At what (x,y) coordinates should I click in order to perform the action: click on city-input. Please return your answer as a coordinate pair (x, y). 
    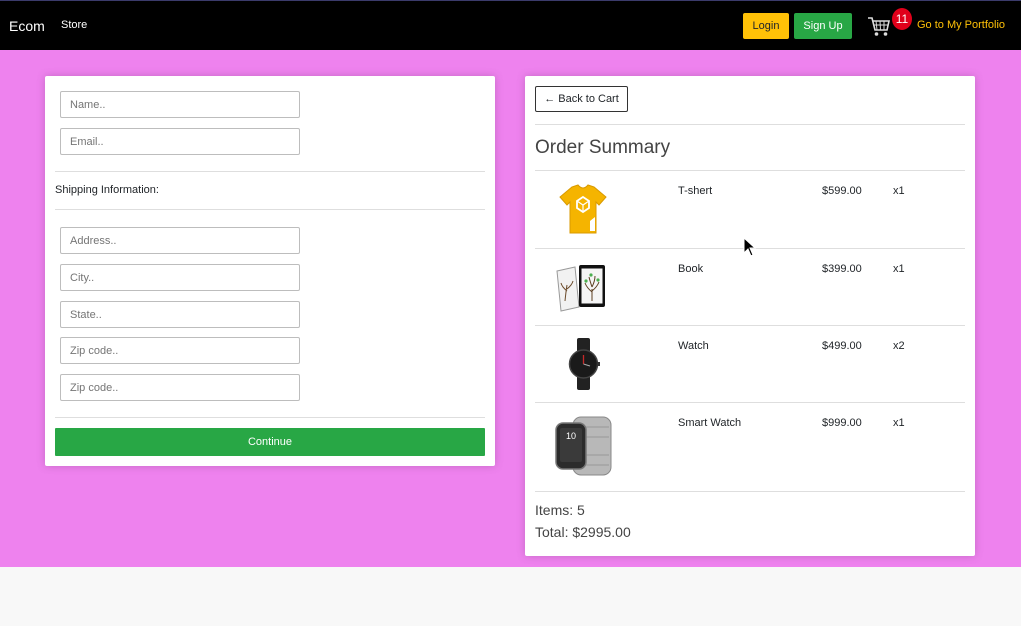
    Looking at the image, I should click on (180, 277).